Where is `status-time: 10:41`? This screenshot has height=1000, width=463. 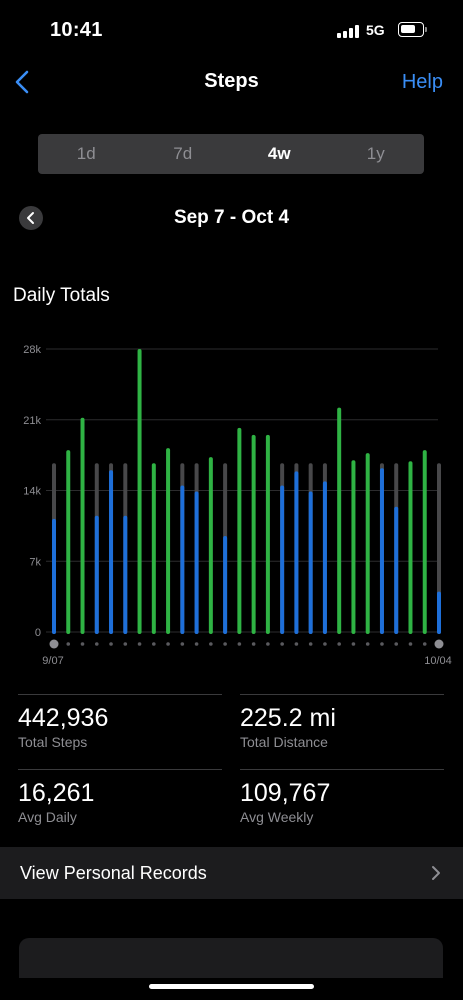
status-time: 10:41 is located at coordinates (76, 30).